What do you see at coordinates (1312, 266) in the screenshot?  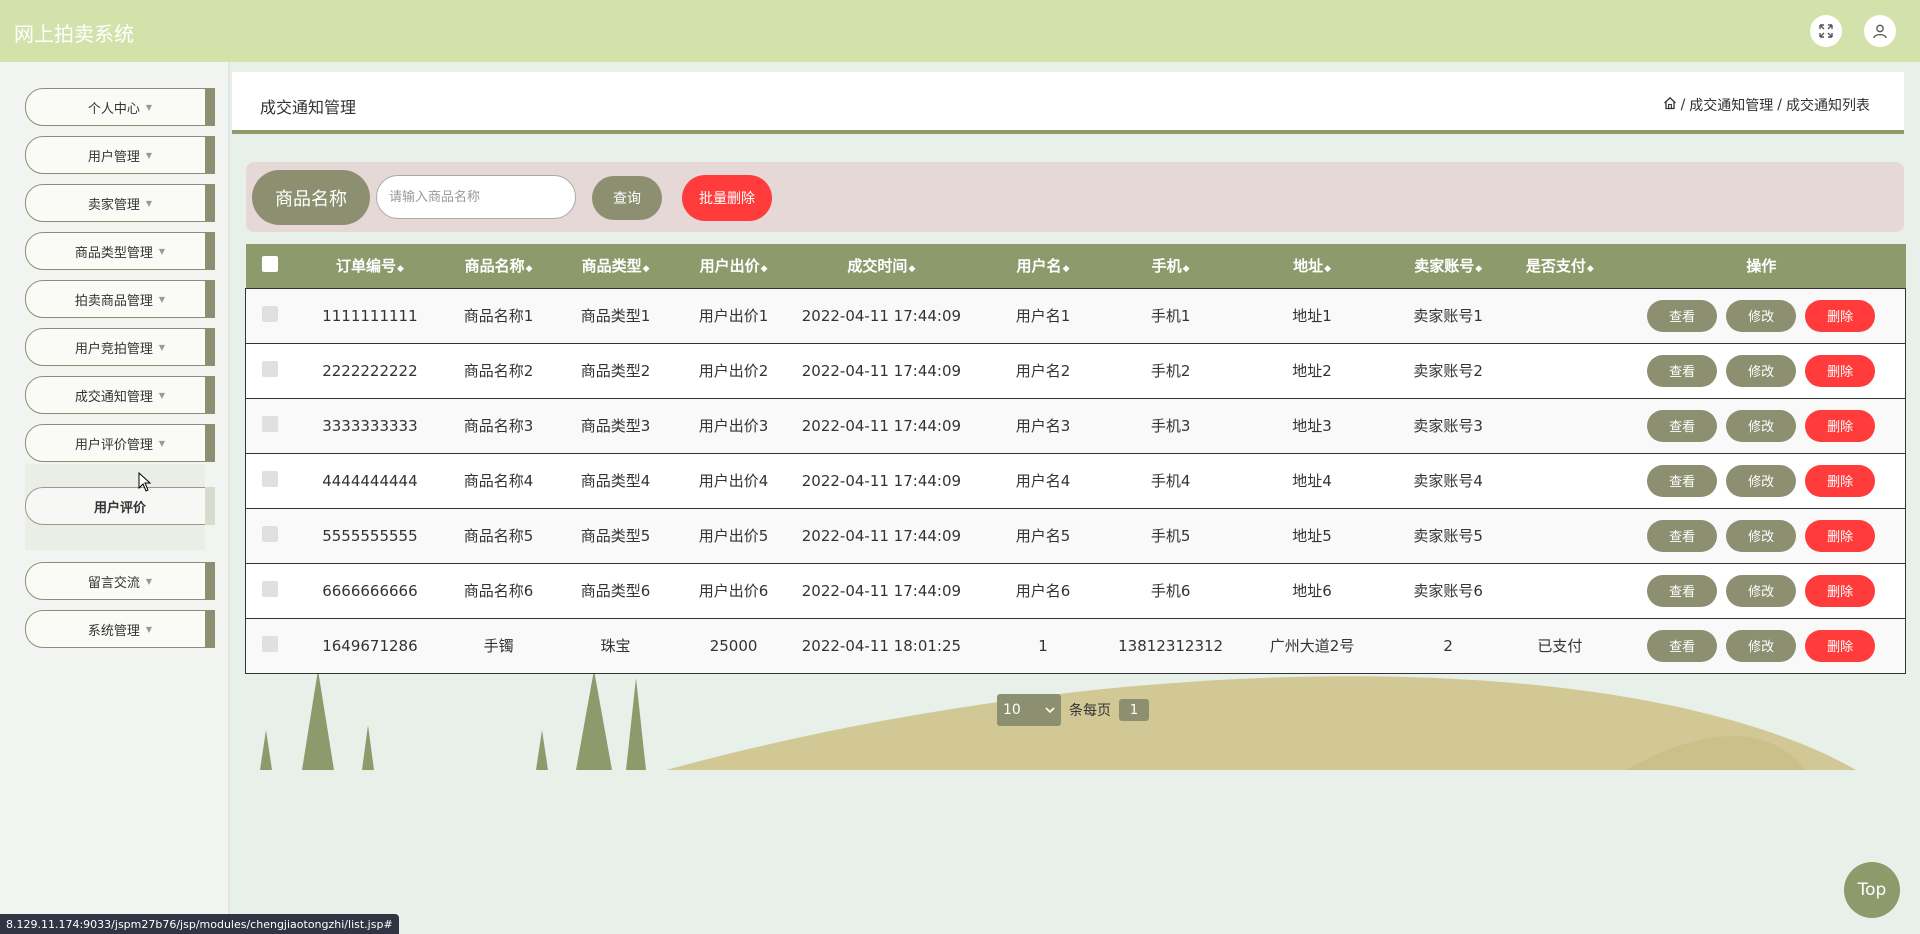 I see `column-header: 地址◆` at bounding box center [1312, 266].